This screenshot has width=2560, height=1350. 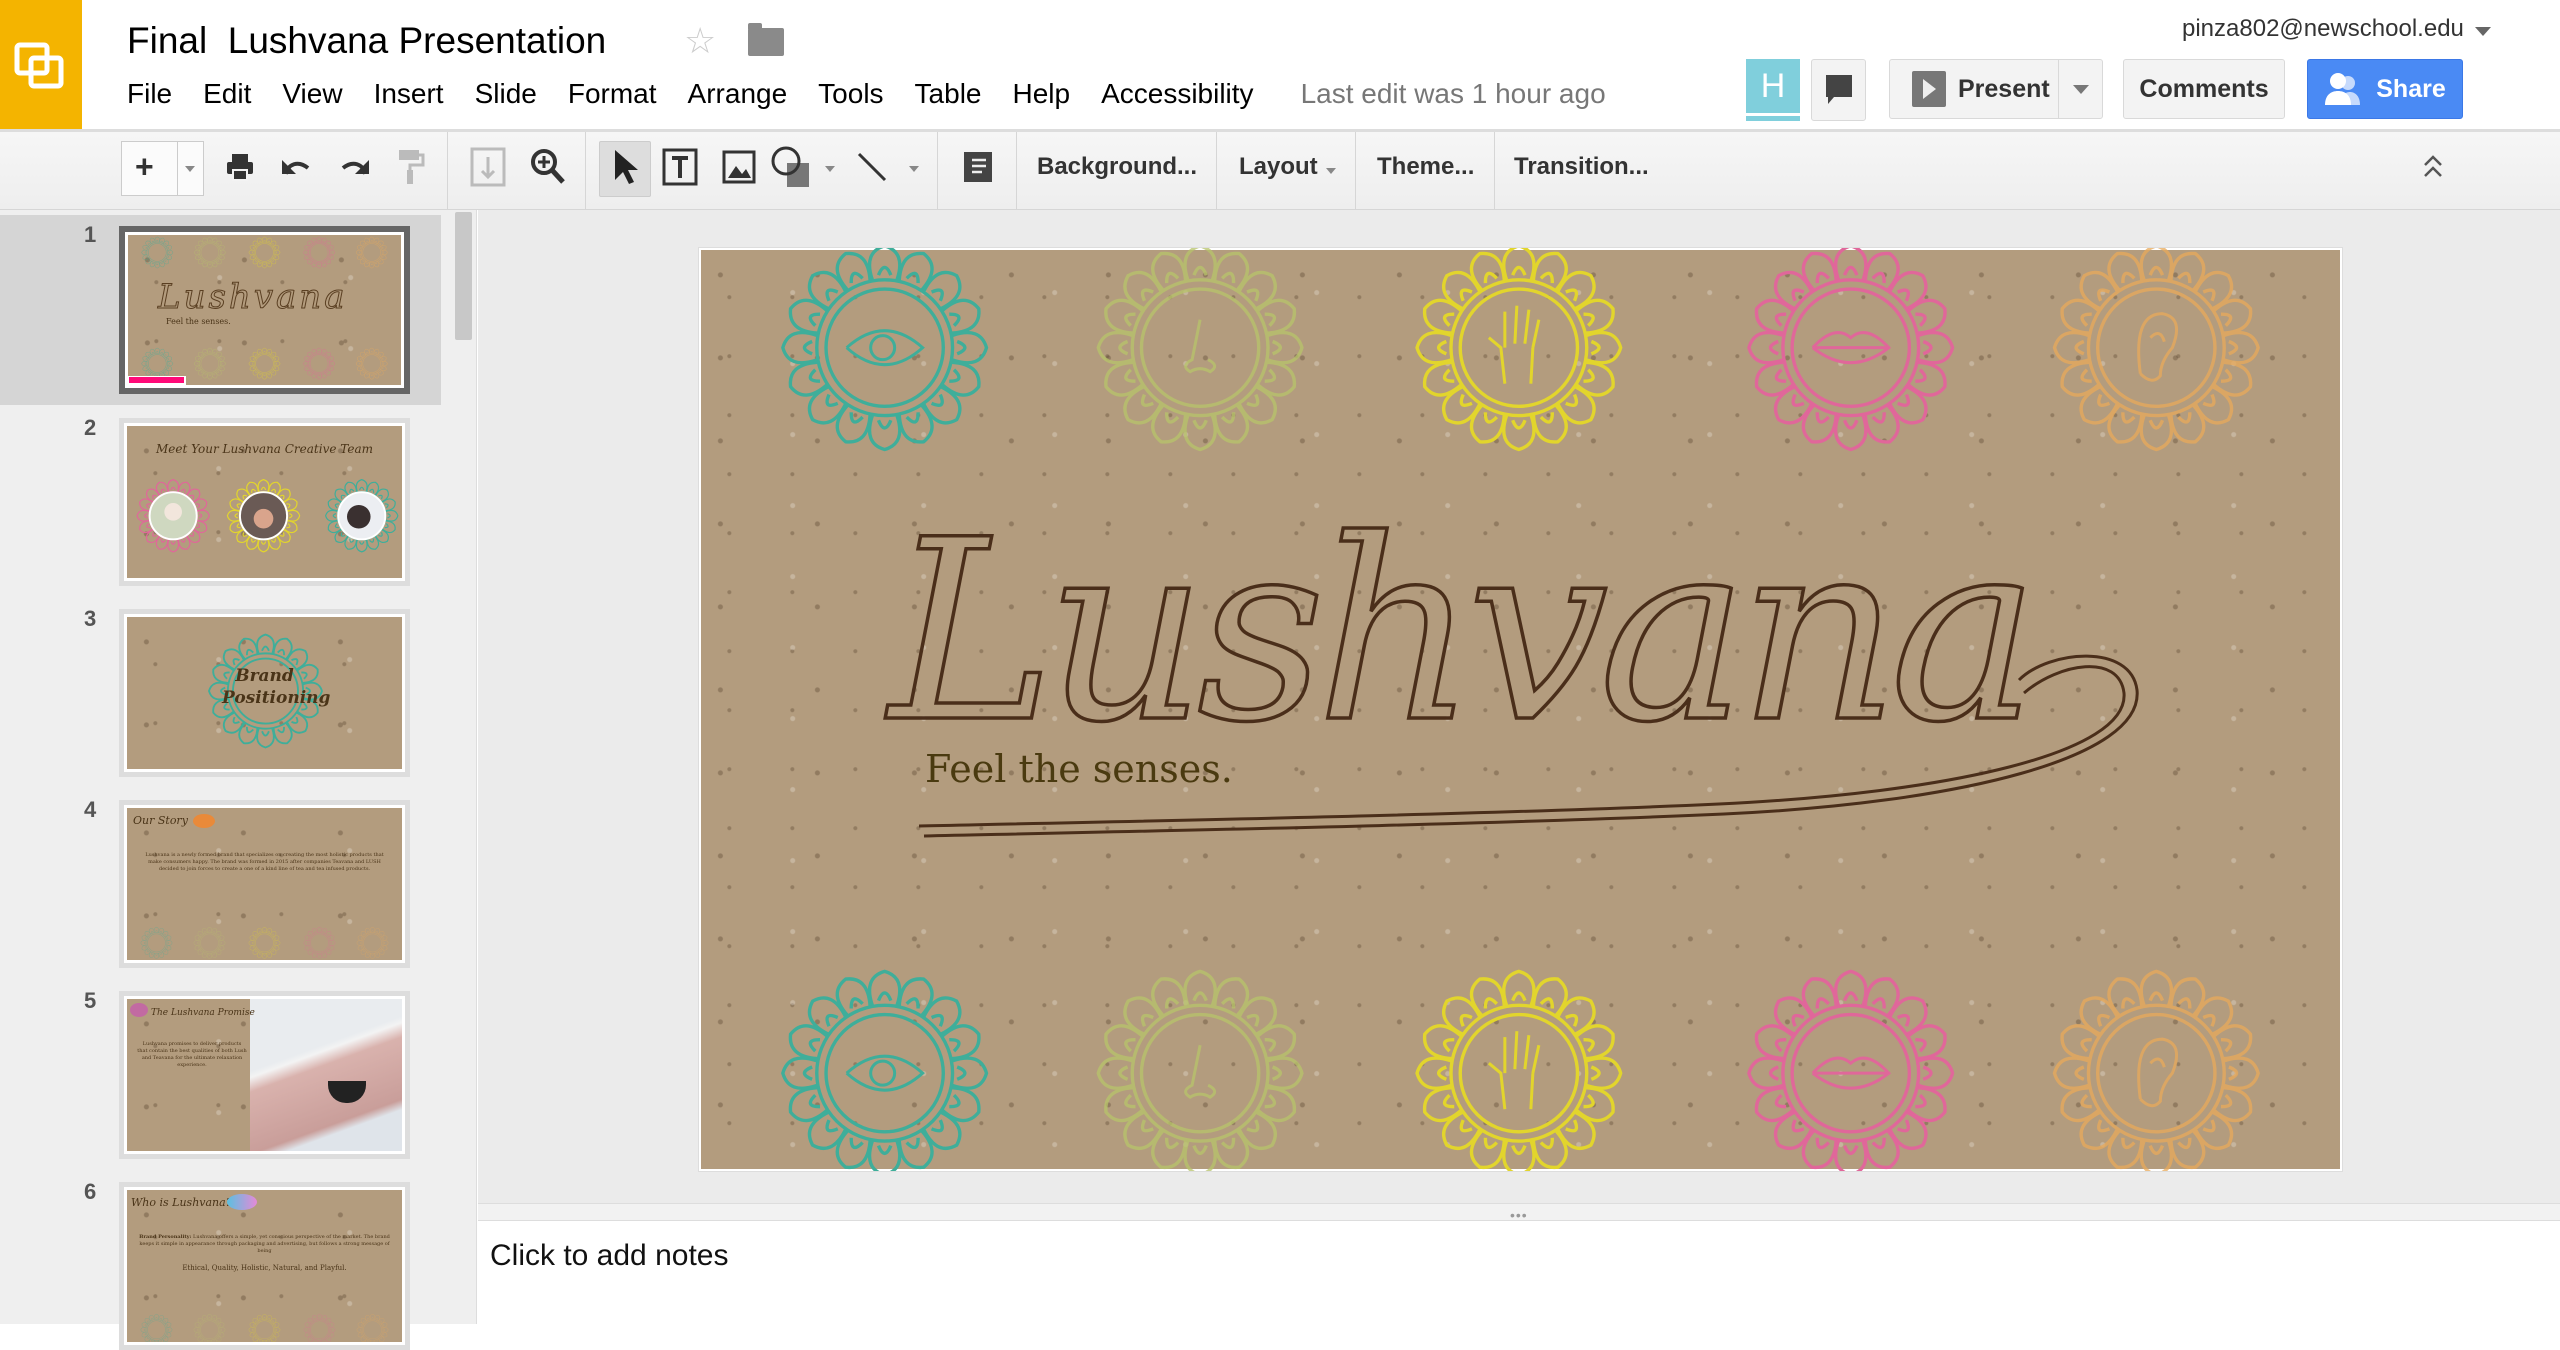 I want to click on slide-thumbnail-3: Brand Positioning, so click(x=264, y=693).